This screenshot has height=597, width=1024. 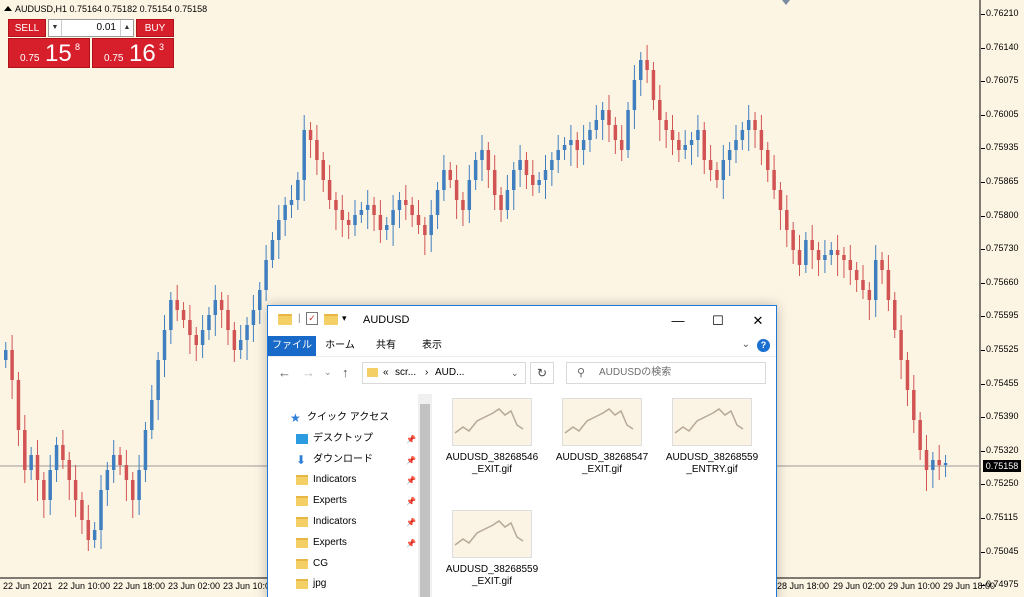 I want to click on back-arrow-icon: ←, so click(x=284, y=372).